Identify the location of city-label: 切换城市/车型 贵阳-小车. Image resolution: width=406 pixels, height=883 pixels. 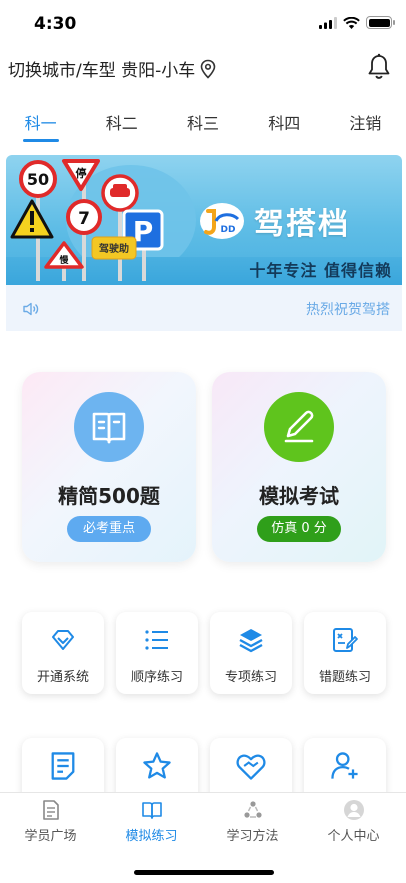
(102, 71).